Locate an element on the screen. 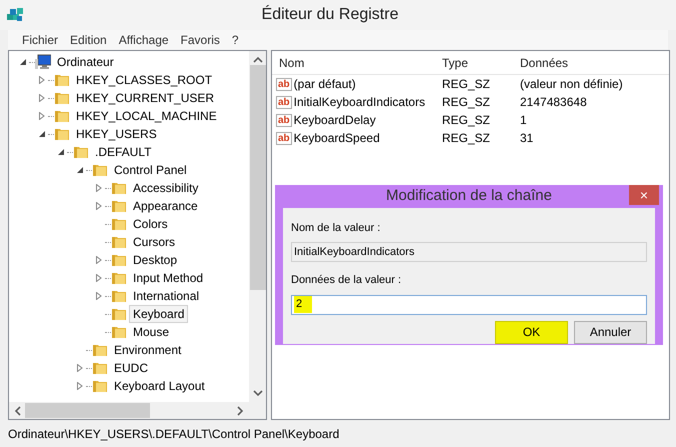 The height and width of the screenshot is (447, 676). value-name: InitialKeyboardIndicators is located at coordinates (360, 102).